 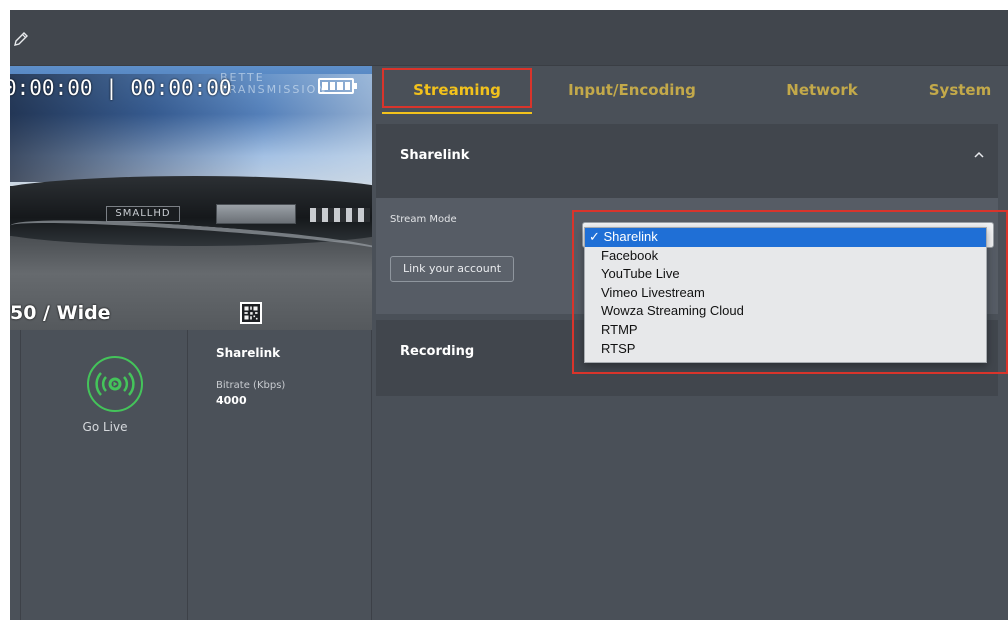 What do you see at coordinates (5, 310) in the screenshot?
I see `page-margin` at bounding box center [5, 310].